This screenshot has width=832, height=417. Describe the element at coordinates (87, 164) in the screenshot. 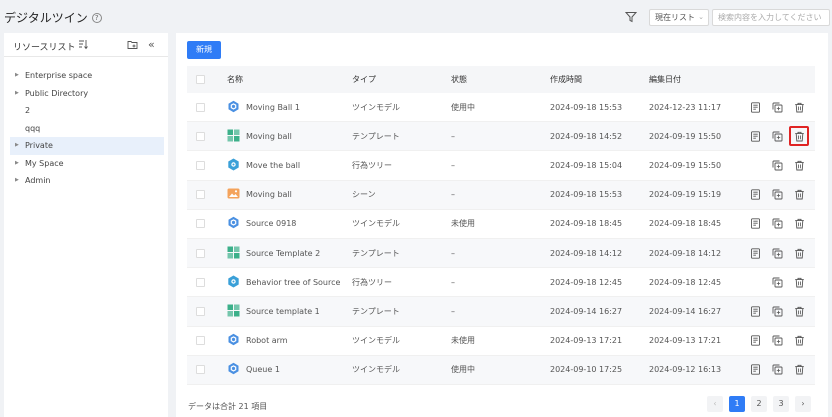

I see `tree-item-my-space: ▶ My Space` at that location.